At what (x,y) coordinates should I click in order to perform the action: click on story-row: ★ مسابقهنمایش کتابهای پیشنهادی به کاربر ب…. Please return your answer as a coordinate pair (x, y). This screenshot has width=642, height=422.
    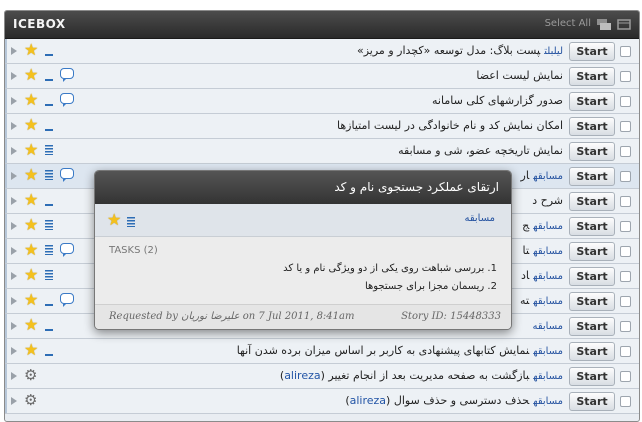
    Looking at the image, I should click on (322, 351).